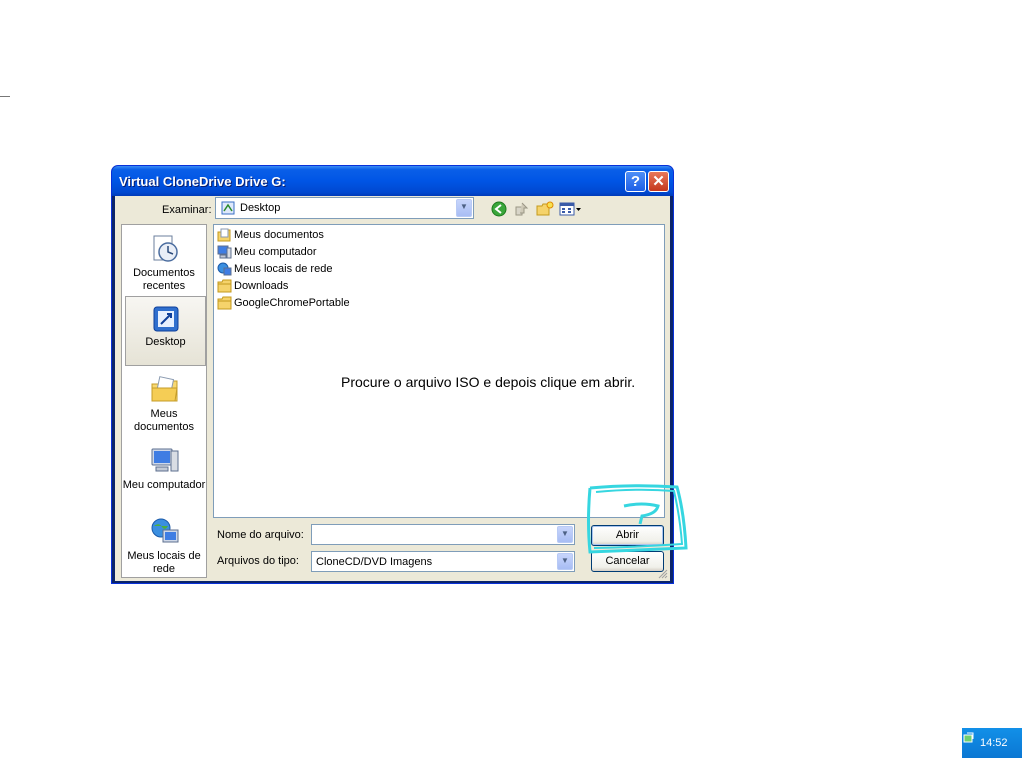  I want to click on window-title: Virtual CloneDrive Drive G:, so click(202, 181).